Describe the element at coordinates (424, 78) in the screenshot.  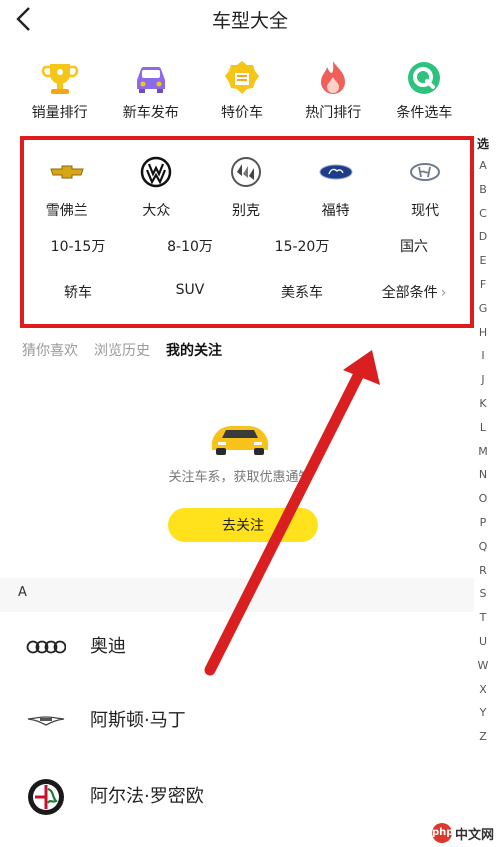
I see `search-q-icon` at that location.